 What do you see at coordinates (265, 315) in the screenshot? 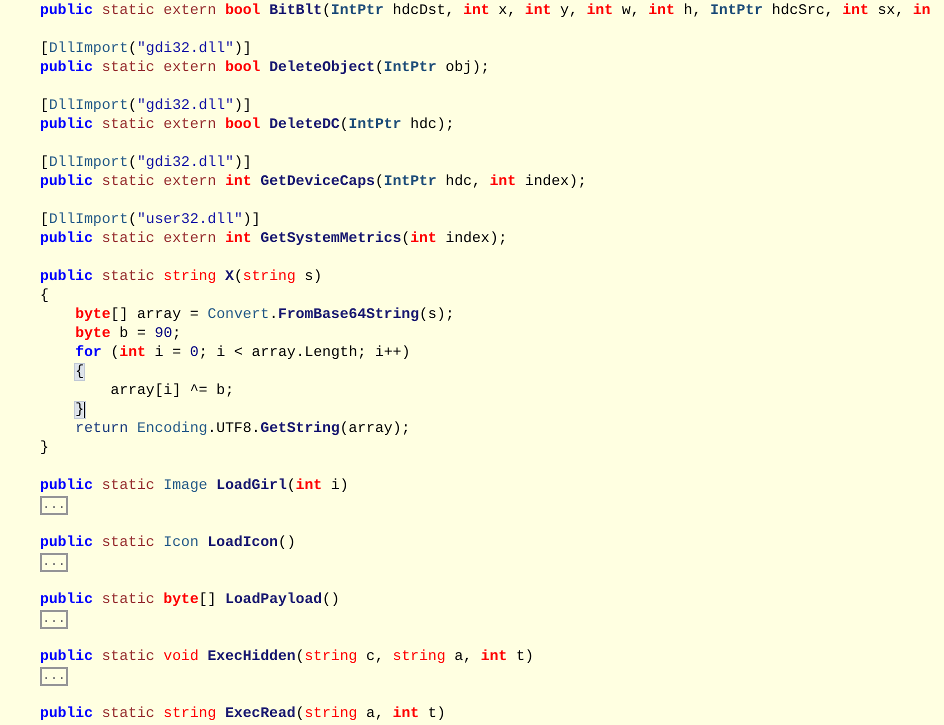
I see `code-line: byte[] array = Convert.FromBase64String(s);` at bounding box center [265, 315].